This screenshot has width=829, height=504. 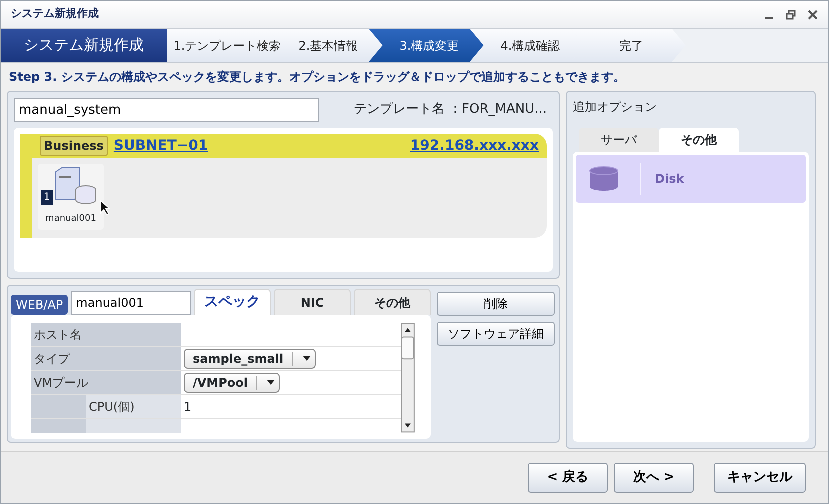 I want to click on instruction-text: Step 3. システムの構成やスペックを変更します。オプションをドラッグ＆ドロップで追加することもできます。, so click(x=317, y=77).